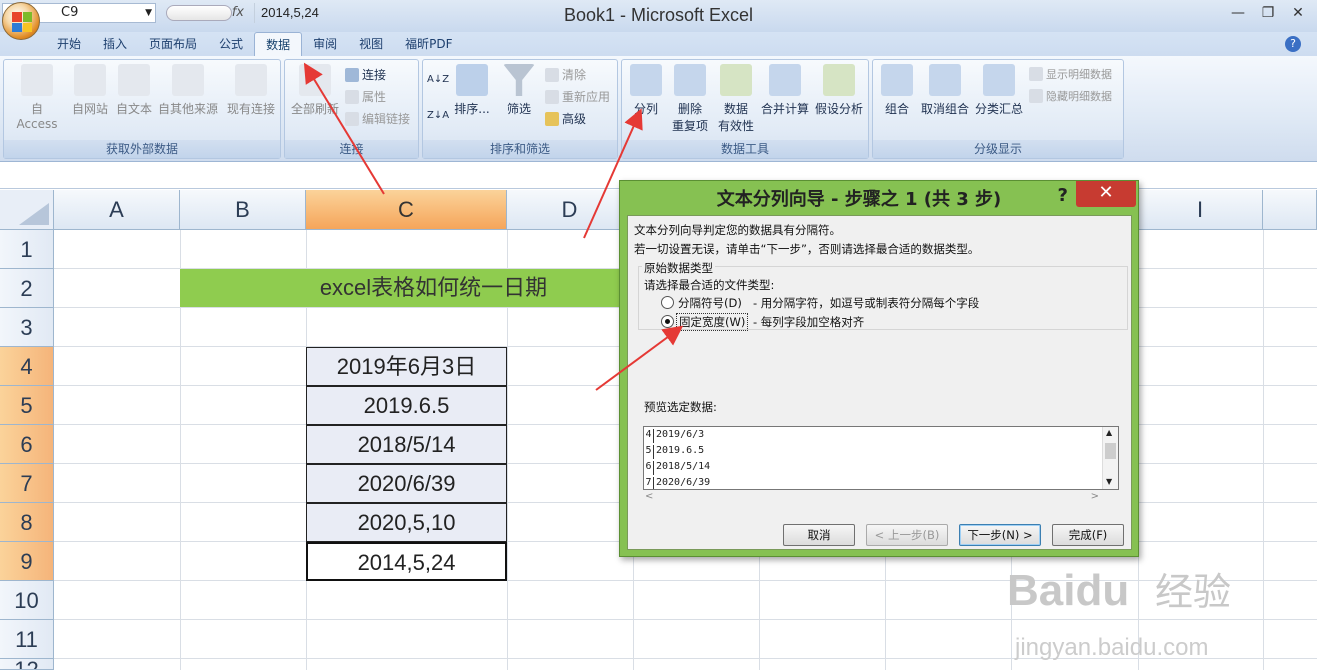  I want to click on tab-insert: 插入, so click(115, 44).